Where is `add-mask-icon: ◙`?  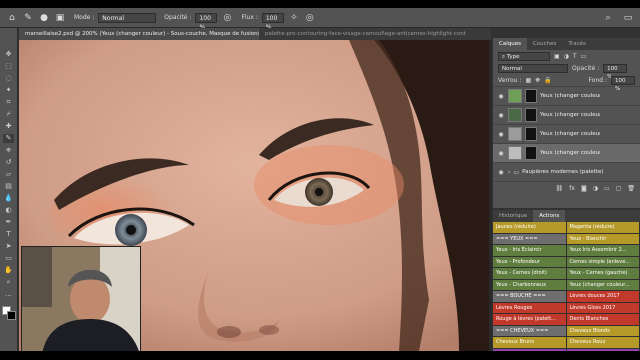 add-mask-icon: ◙ is located at coordinates (584, 188).